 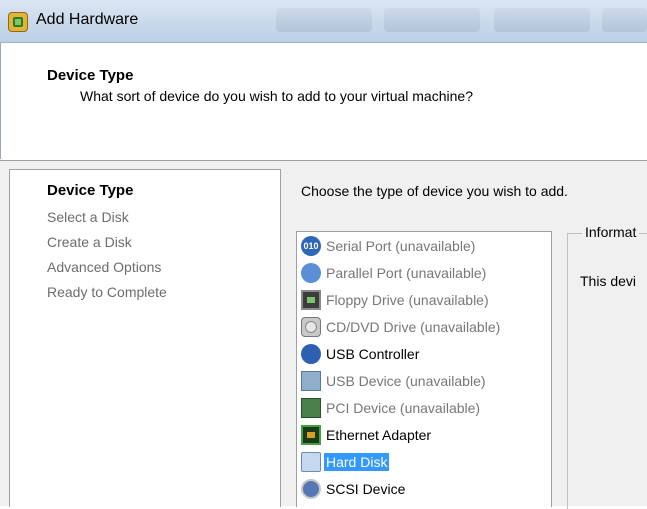 I want to click on device-item-pci-device: PCI Device (unavailable), so click(x=391, y=407).